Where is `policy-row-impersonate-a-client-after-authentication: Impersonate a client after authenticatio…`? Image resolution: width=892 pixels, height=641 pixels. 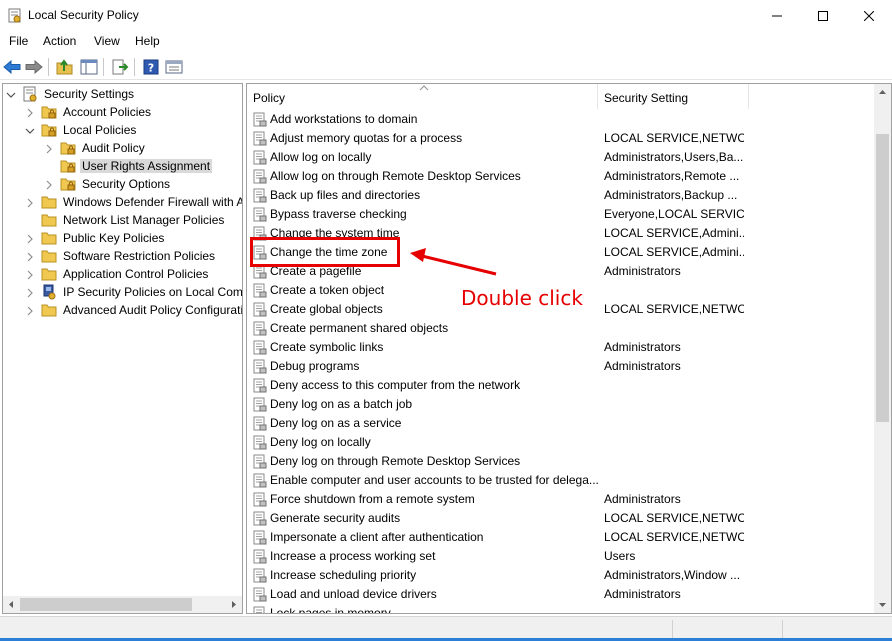
policy-row-impersonate-a-client-after-authentication: Impersonate a client after authenticatio… is located at coordinates (562, 537).